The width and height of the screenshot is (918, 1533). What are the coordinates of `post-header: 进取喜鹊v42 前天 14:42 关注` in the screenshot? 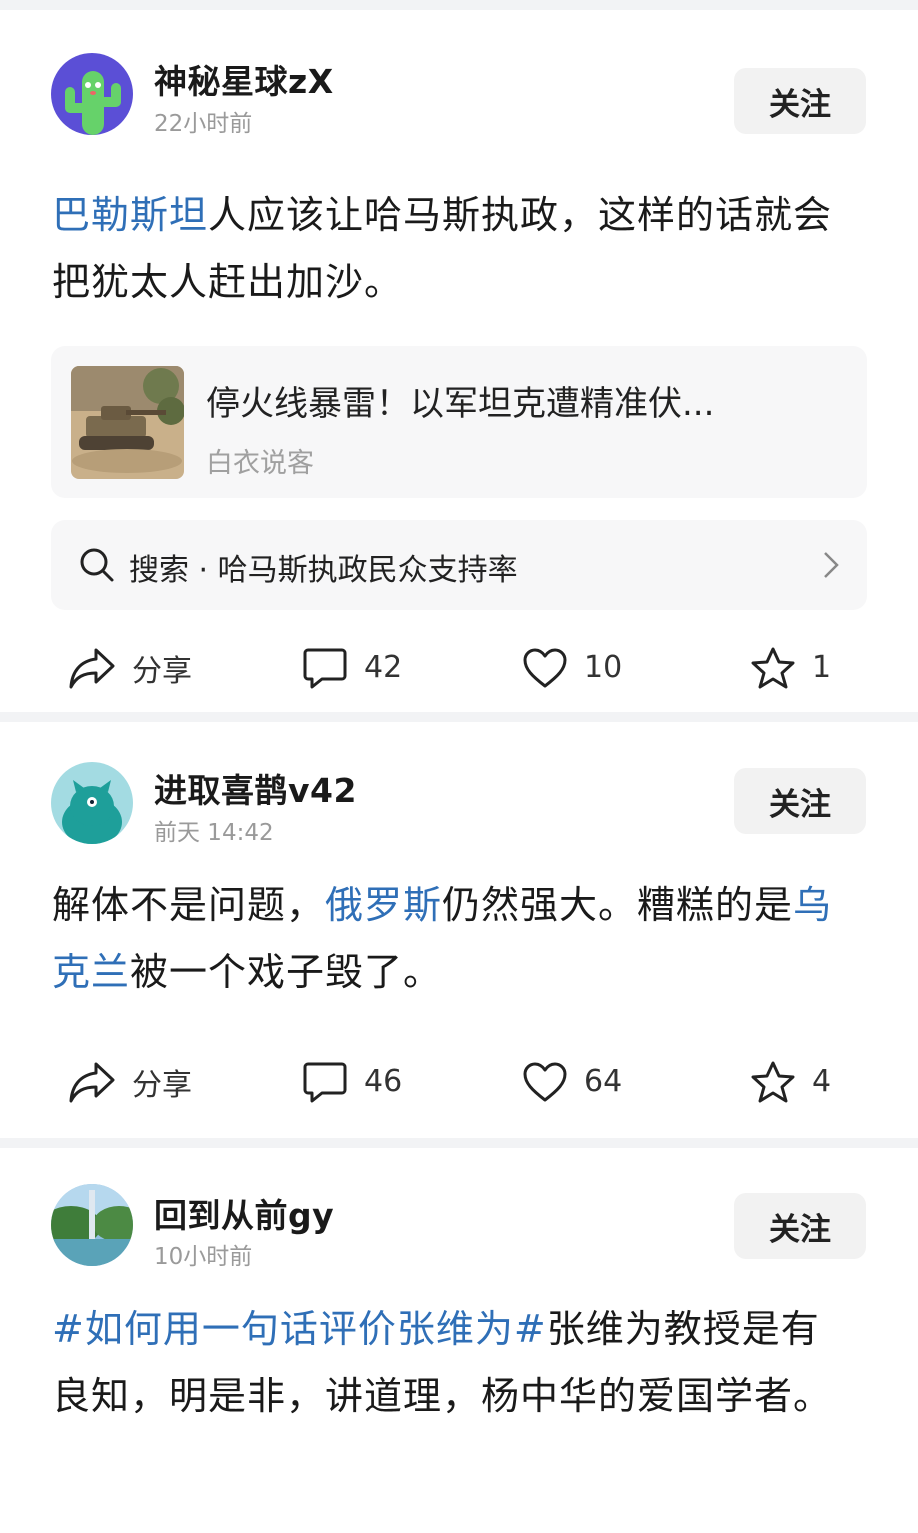 It's located at (459, 797).